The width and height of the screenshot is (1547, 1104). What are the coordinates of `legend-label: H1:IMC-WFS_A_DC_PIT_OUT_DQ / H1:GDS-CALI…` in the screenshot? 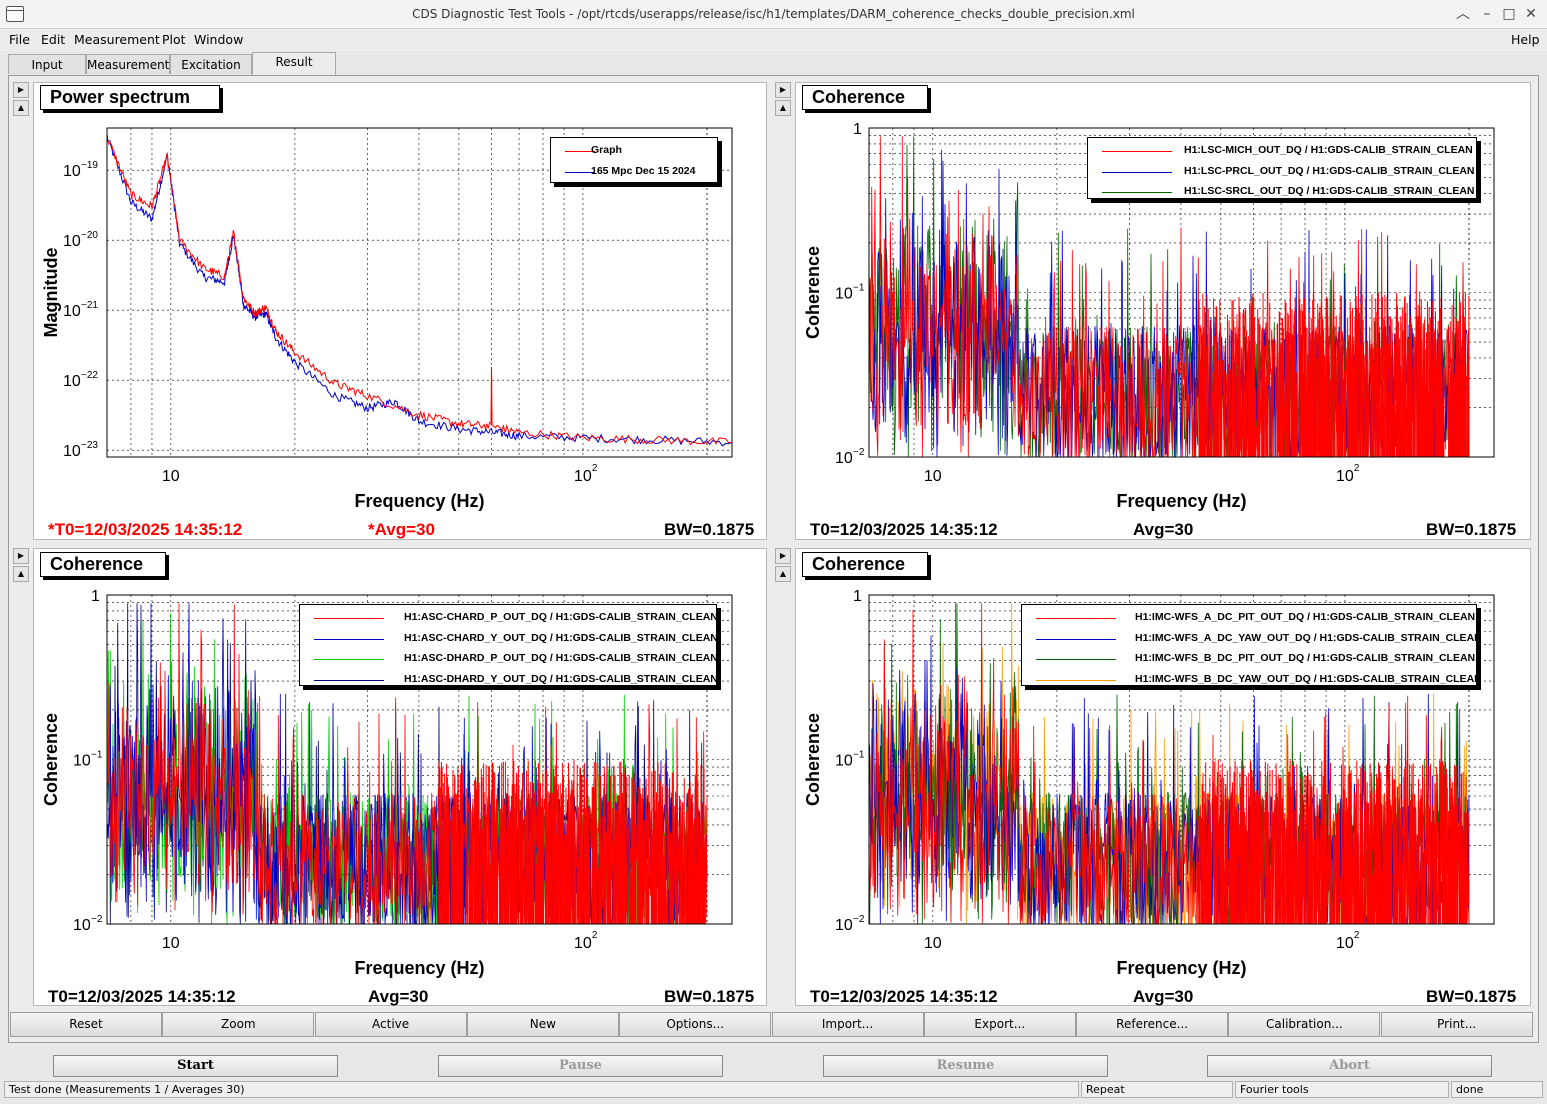 It's located at (1305, 617).